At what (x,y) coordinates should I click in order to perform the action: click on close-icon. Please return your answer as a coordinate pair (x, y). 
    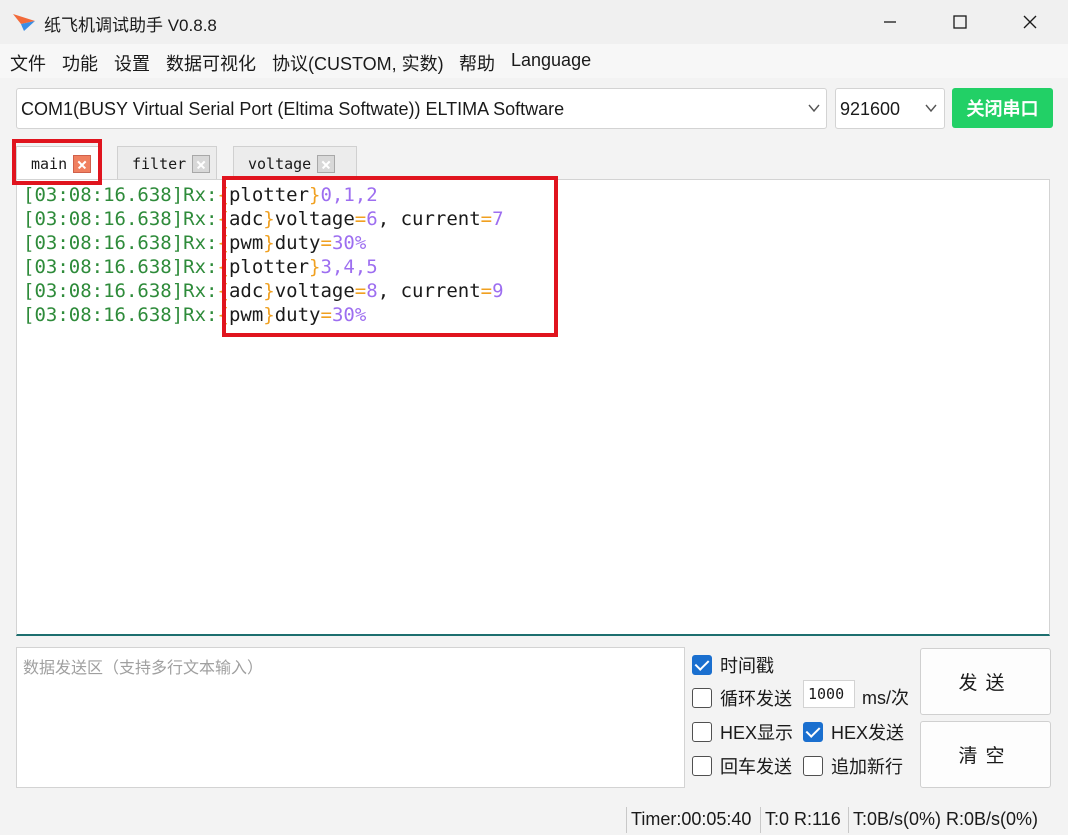
    Looking at the image, I should click on (1030, 22).